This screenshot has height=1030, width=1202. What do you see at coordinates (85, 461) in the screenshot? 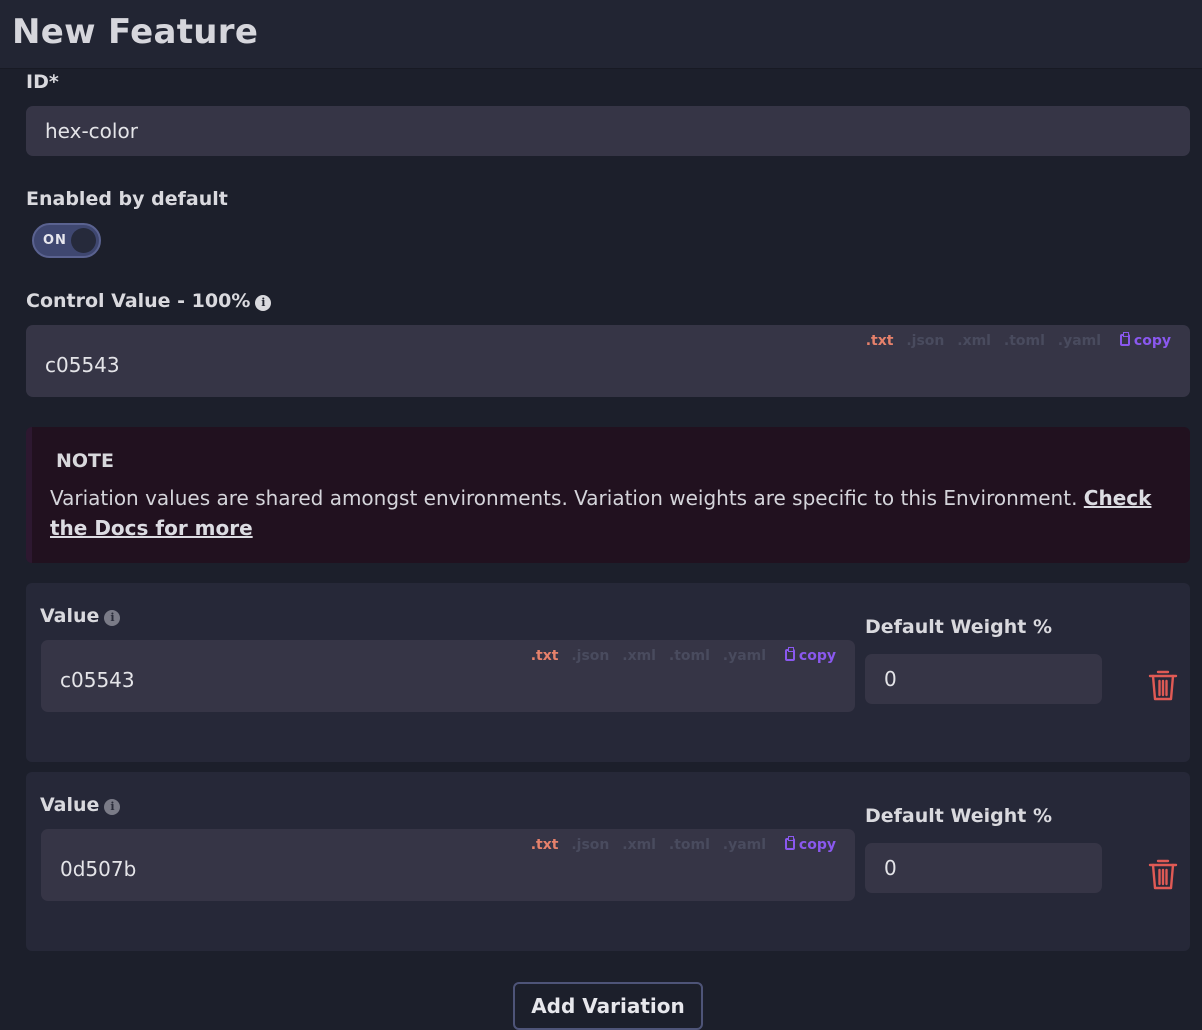
I see `note-title: NOTE` at bounding box center [85, 461].